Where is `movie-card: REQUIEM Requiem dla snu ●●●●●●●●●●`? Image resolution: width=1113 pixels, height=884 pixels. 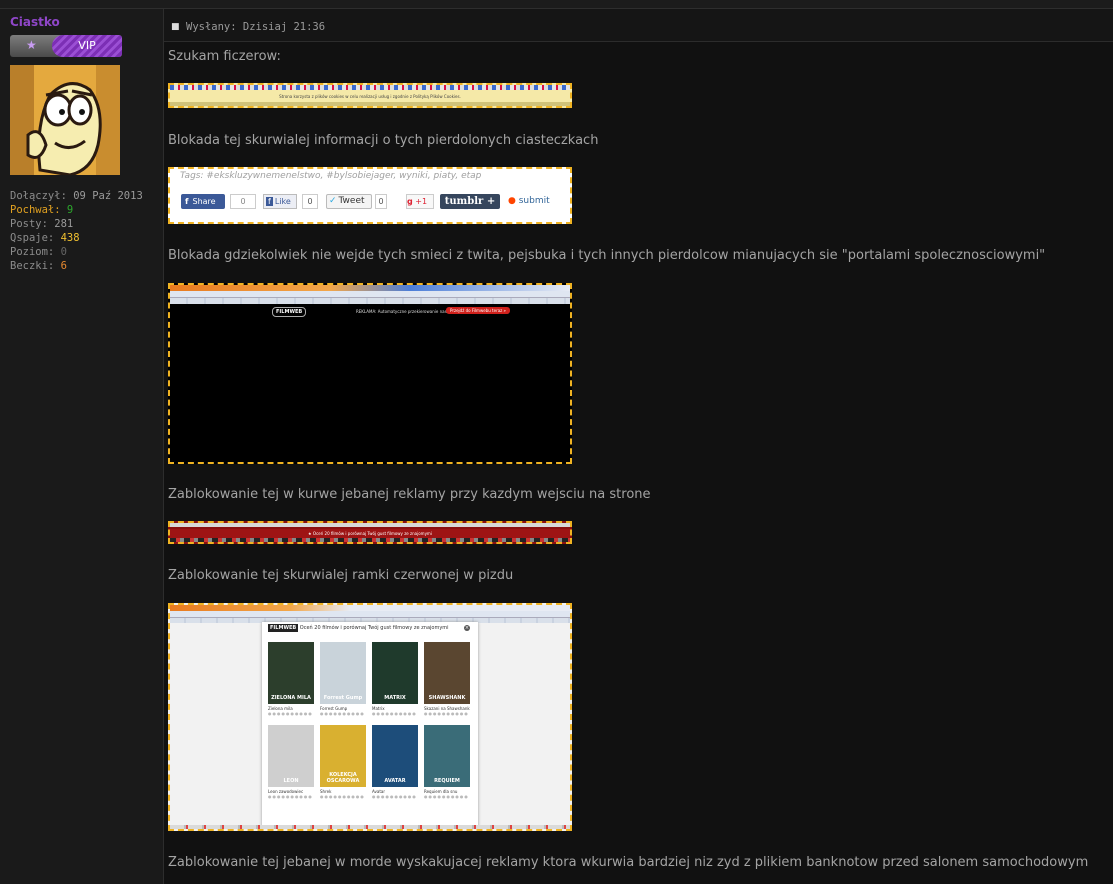
movie-card: REQUIEM Requiem dla snu ●●●●●●●●●● is located at coordinates (447, 764).